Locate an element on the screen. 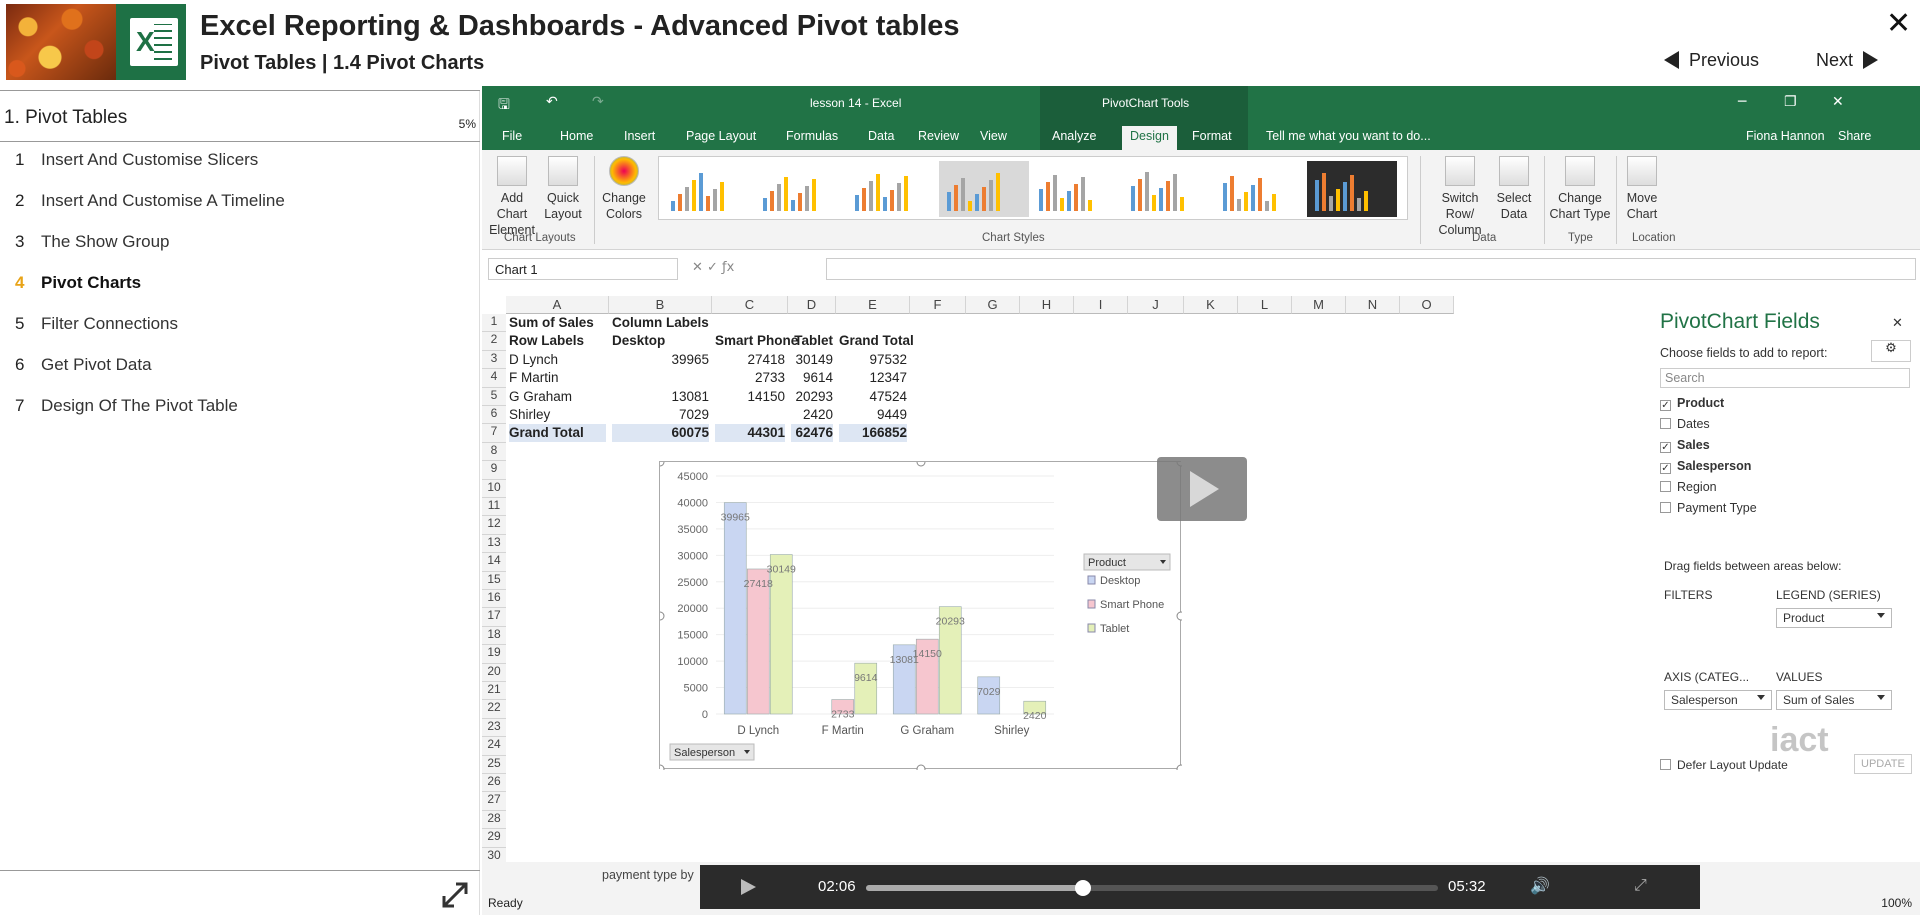  row-header: 23 is located at coordinates (494, 728).